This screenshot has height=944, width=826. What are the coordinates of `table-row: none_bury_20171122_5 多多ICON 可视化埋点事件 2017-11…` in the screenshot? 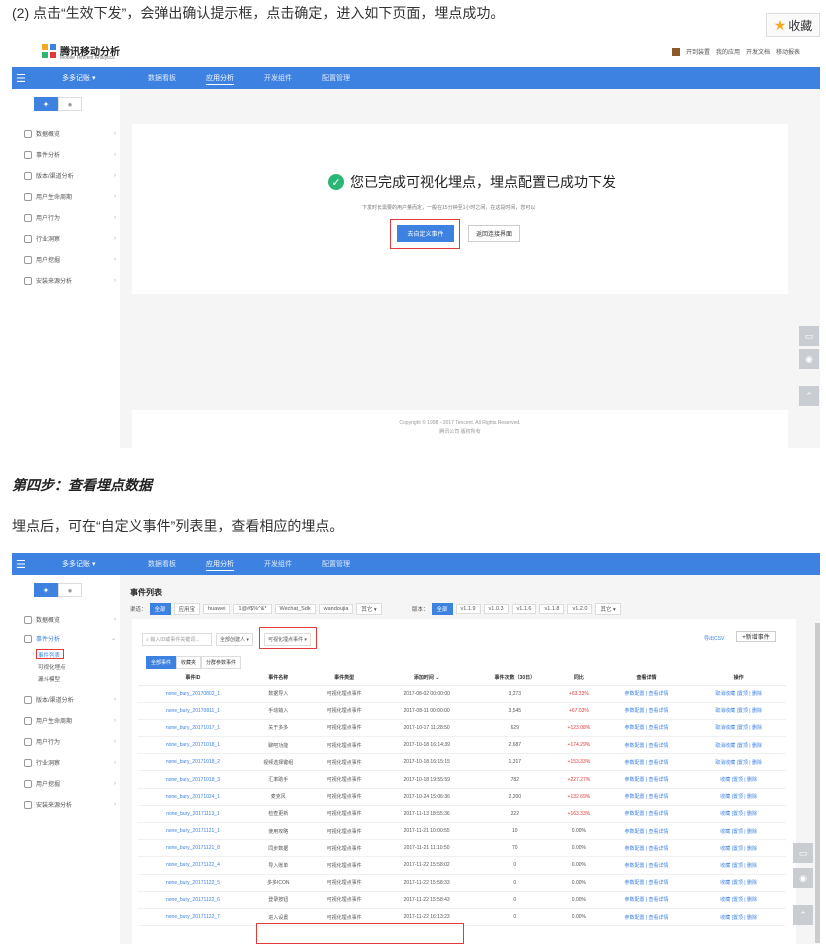 It's located at (462, 883).